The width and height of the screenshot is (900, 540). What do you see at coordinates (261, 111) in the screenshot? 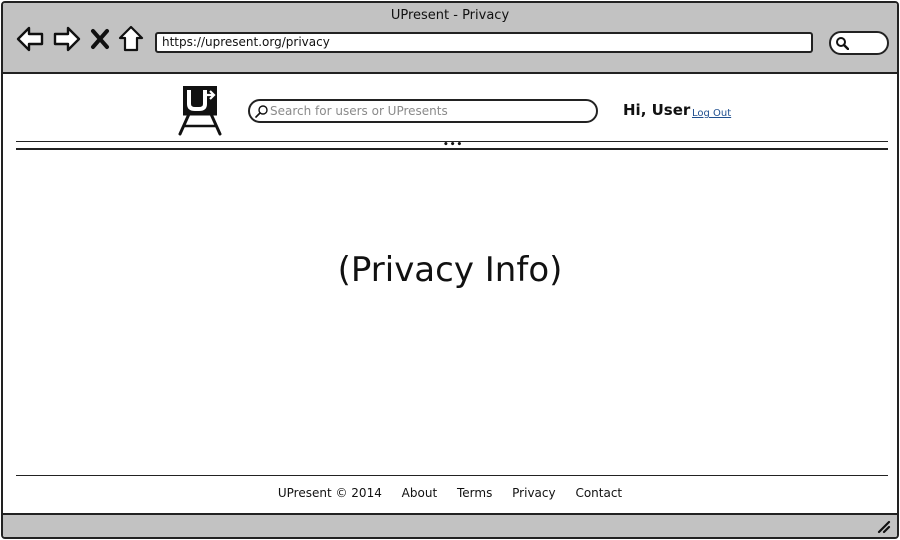
I see `search-icon` at bounding box center [261, 111].